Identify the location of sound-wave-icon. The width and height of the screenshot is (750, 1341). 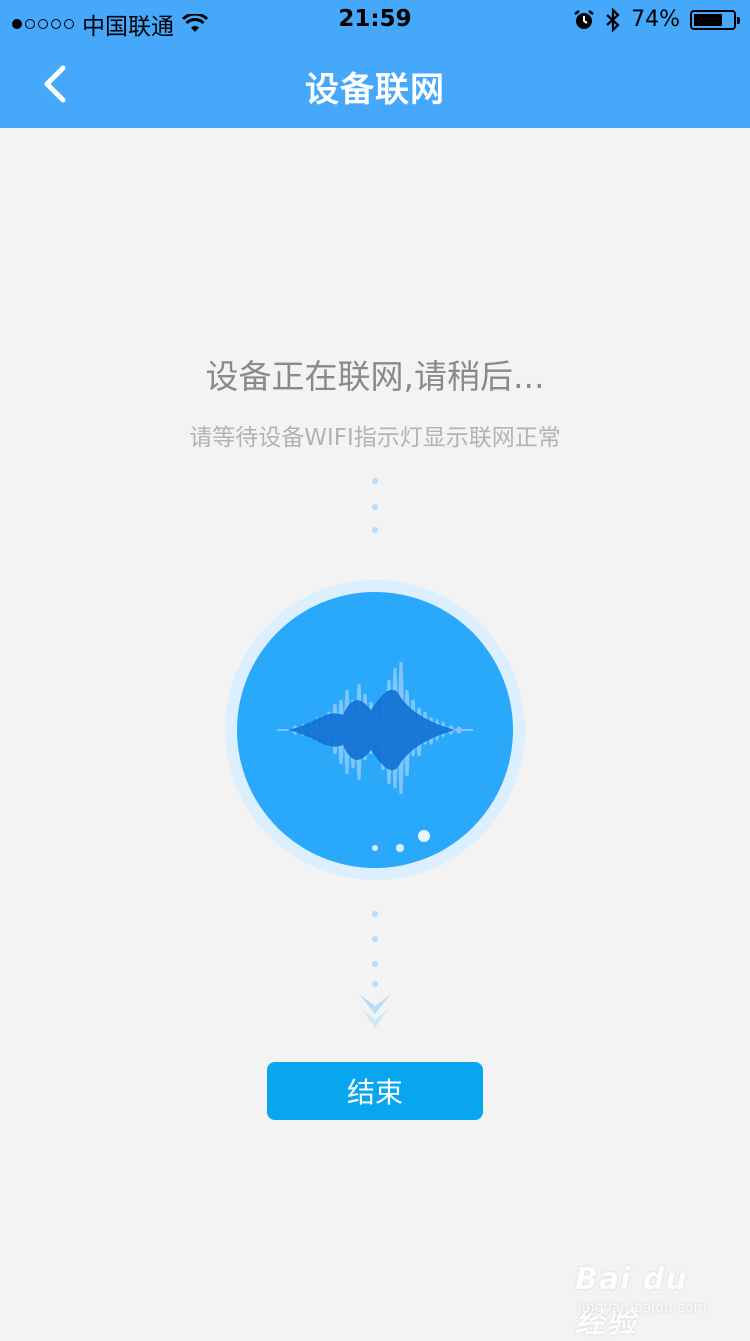
(375, 730).